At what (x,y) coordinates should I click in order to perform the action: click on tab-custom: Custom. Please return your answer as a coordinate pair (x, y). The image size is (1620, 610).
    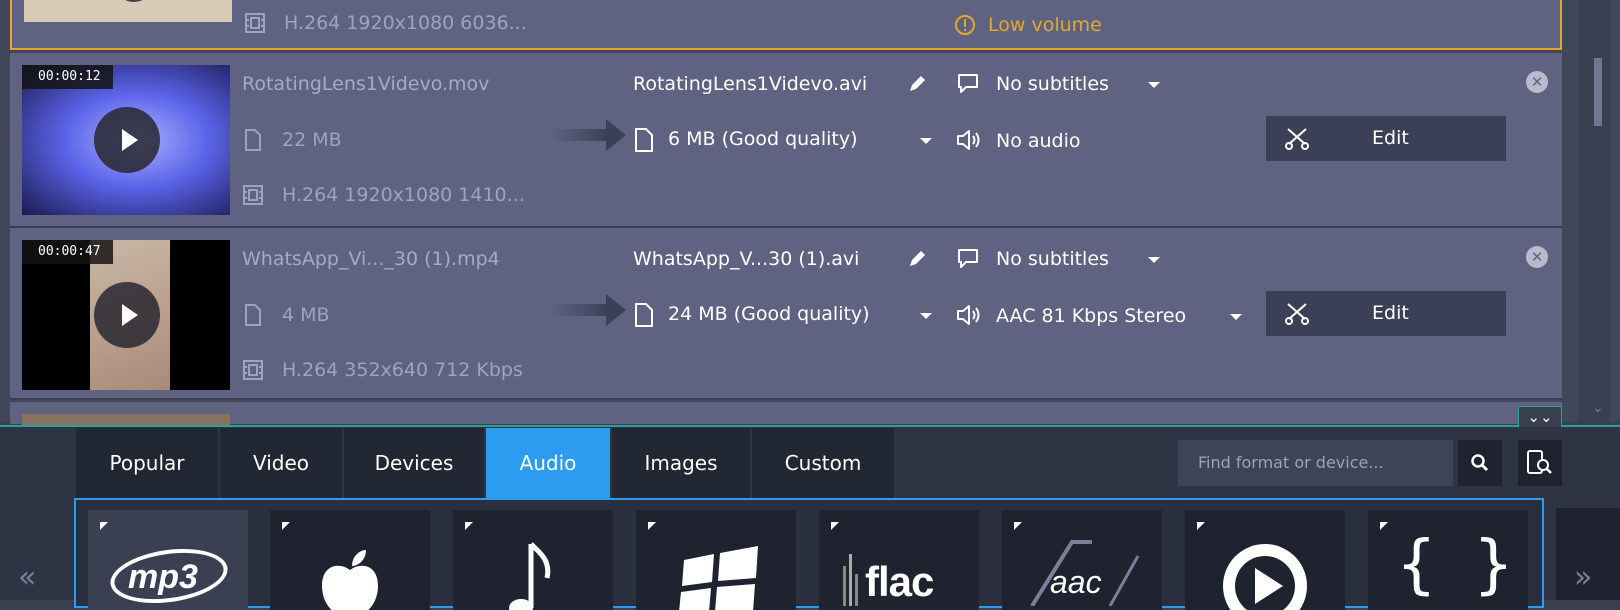
    Looking at the image, I should click on (823, 463).